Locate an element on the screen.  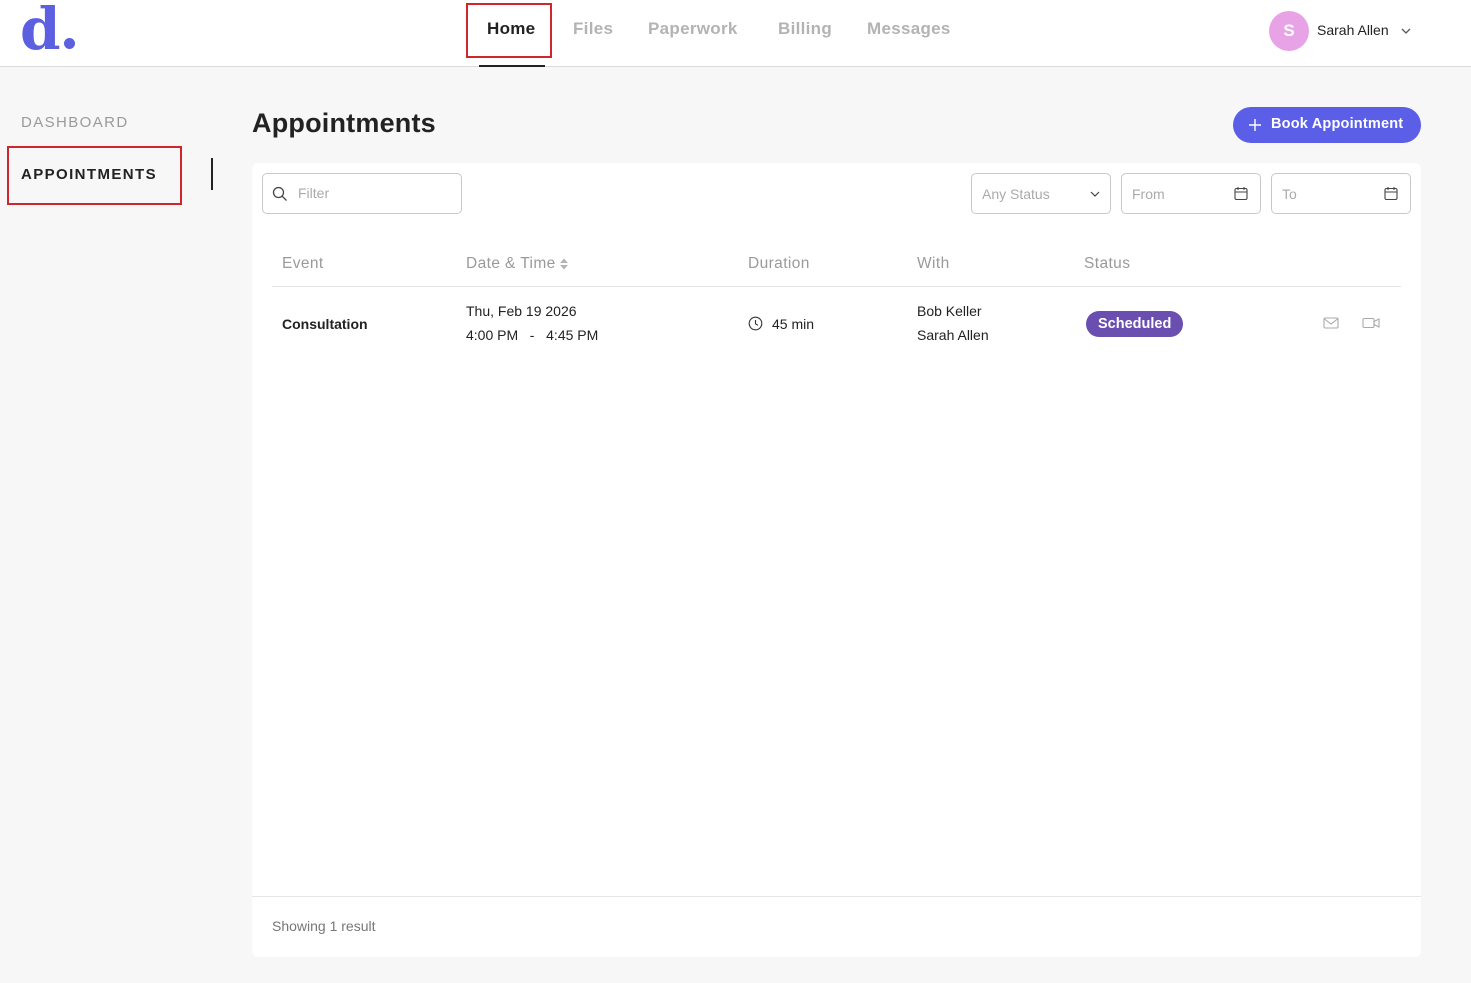
plus-icon is located at coordinates (1255, 125).